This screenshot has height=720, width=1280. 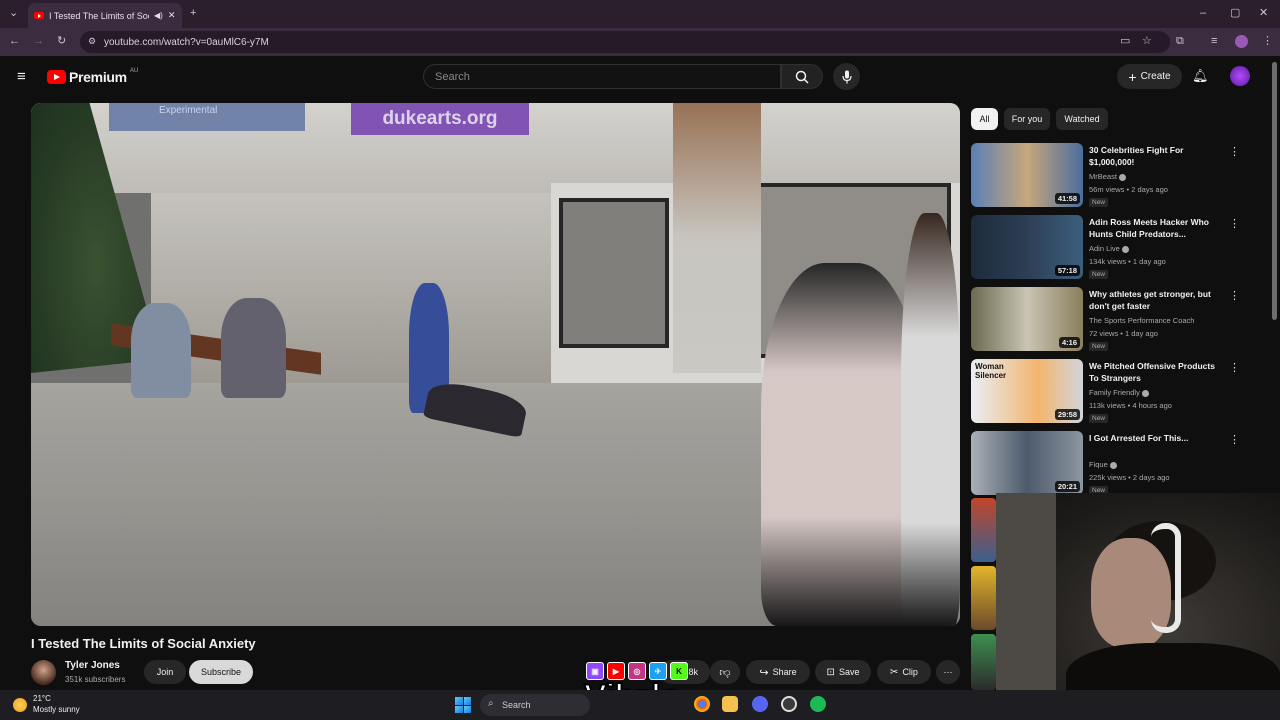 What do you see at coordinates (186, 42) in the screenshot?
I see `url-text: youtube.com/watch?v=0auMlC6-y7M` at bounding box center [186, 42].